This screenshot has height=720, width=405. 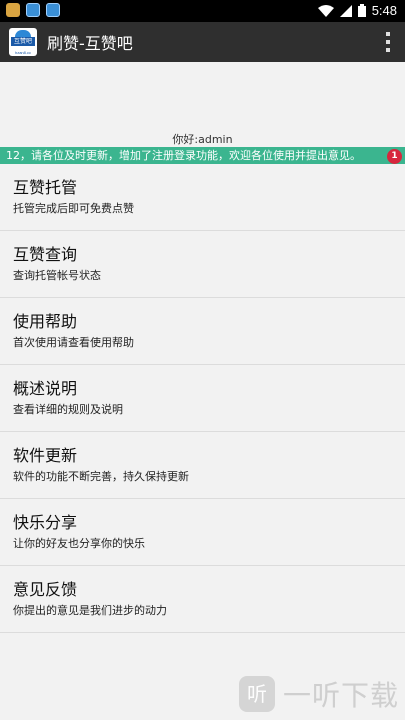 I want to click on notice-badge: 1, so click(x=394, y=156).